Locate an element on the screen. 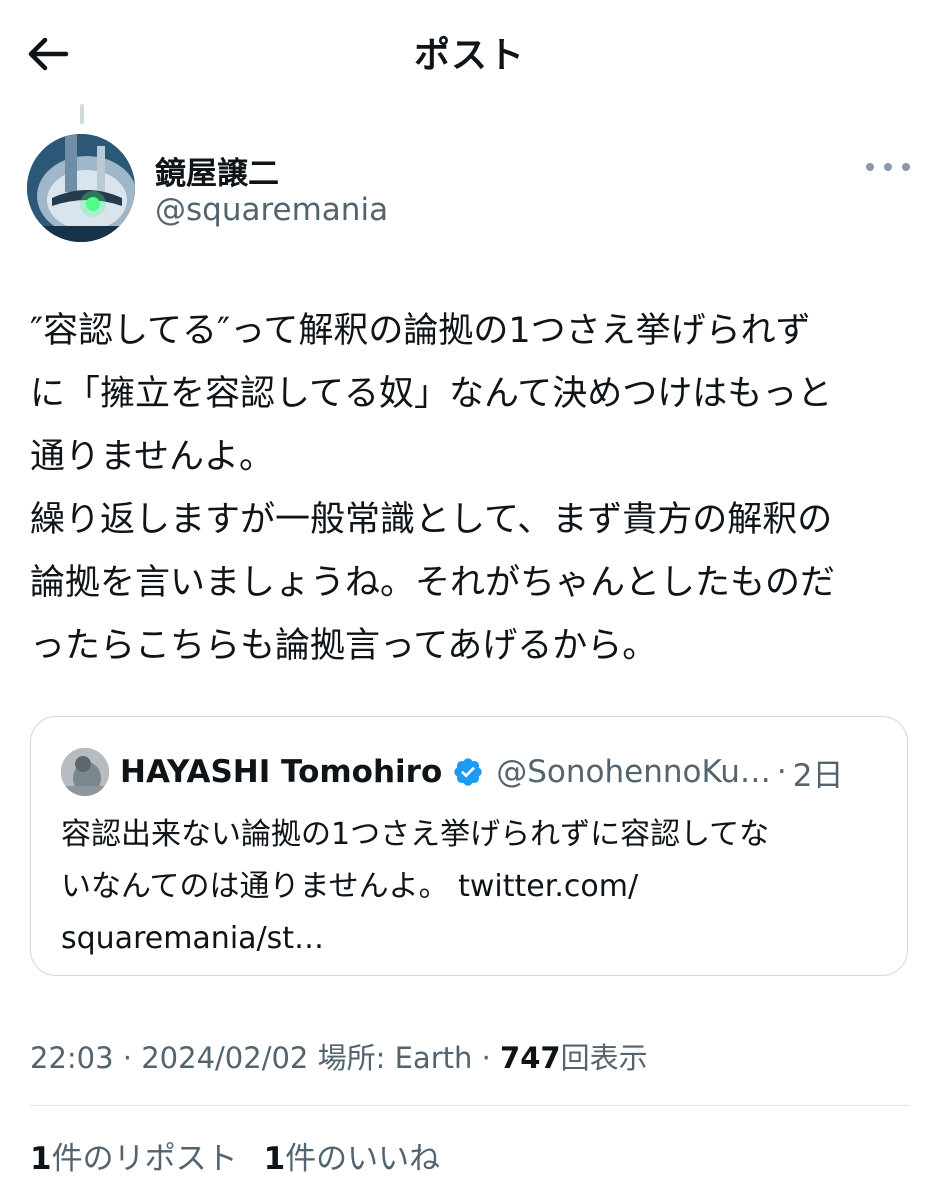  likes-label: 件のいいね is located at coordinates (363, 1159).